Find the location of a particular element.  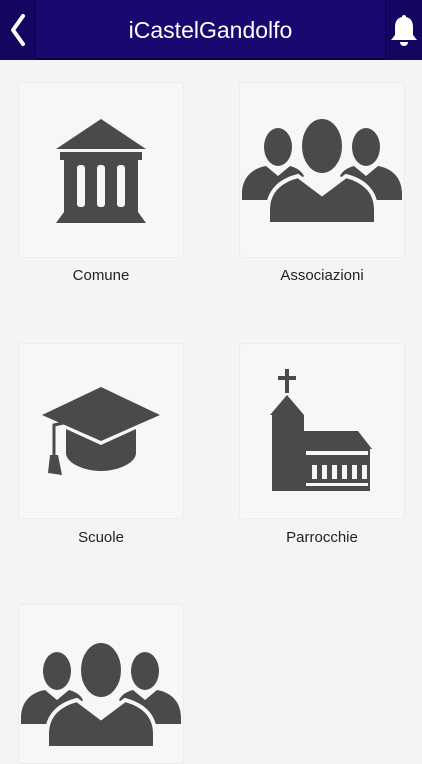

graduation-cap-icon is located at coordinates (101, 431).